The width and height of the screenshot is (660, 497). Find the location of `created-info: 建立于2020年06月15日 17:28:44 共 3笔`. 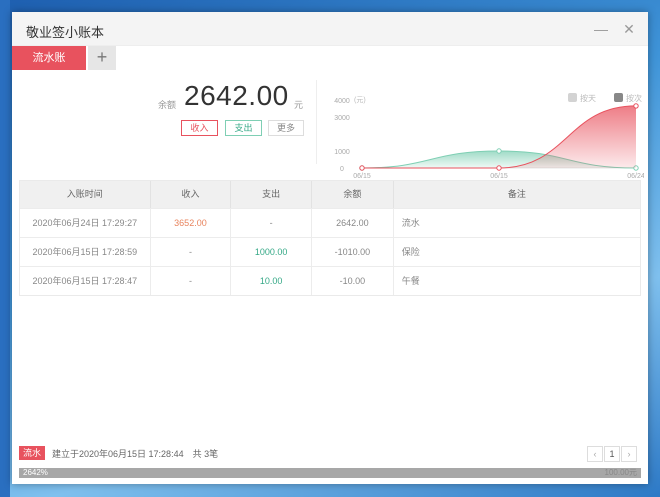

created-info: 建立于2020年06月15日 17:28:44 共 3笔 is located at coordinates (135, 454).